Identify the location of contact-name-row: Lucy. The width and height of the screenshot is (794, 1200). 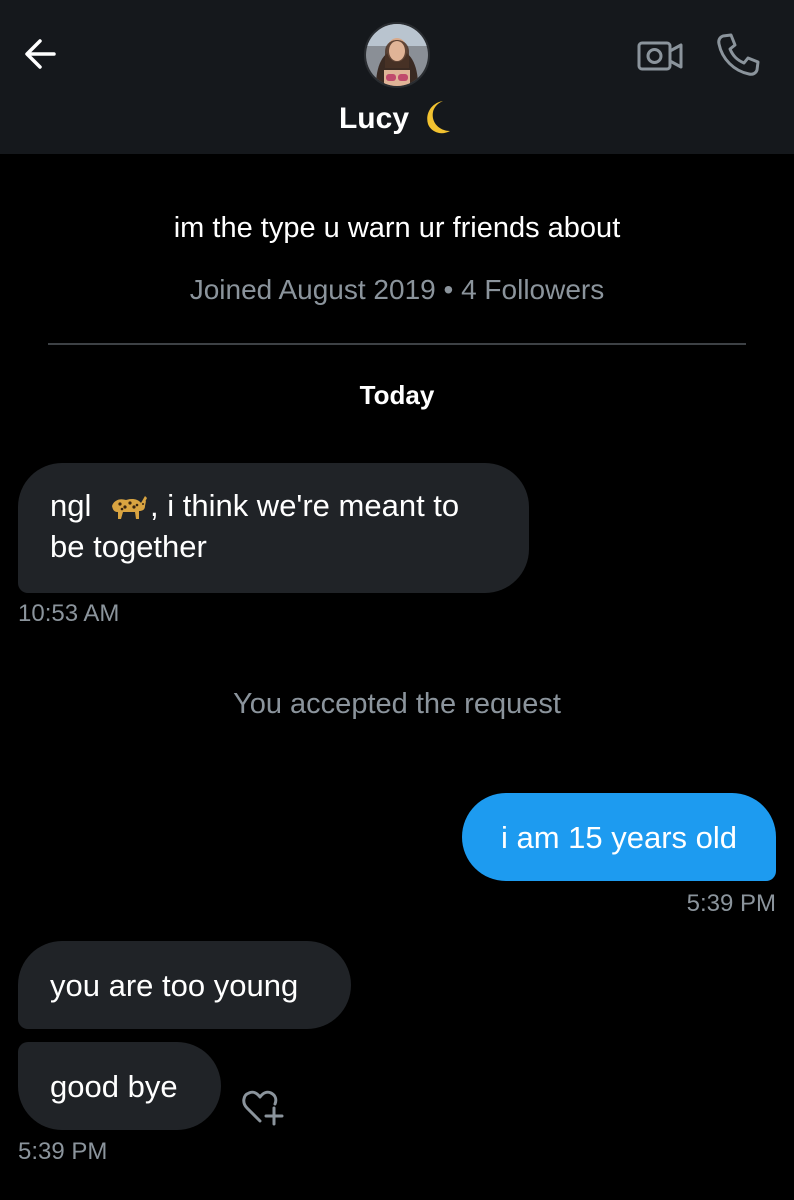
(397, 119).